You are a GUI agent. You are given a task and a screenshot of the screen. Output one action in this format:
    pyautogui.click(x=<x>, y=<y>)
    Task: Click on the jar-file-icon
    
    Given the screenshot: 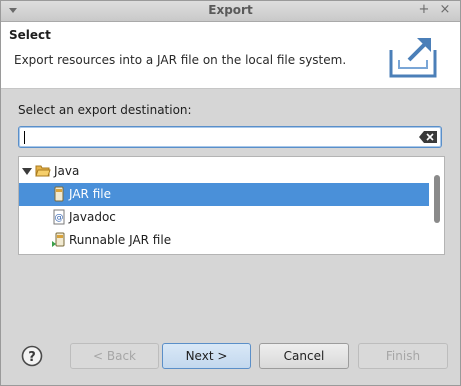 What is the action you would take?
    pyautogui.click(x=59, y=194)
    